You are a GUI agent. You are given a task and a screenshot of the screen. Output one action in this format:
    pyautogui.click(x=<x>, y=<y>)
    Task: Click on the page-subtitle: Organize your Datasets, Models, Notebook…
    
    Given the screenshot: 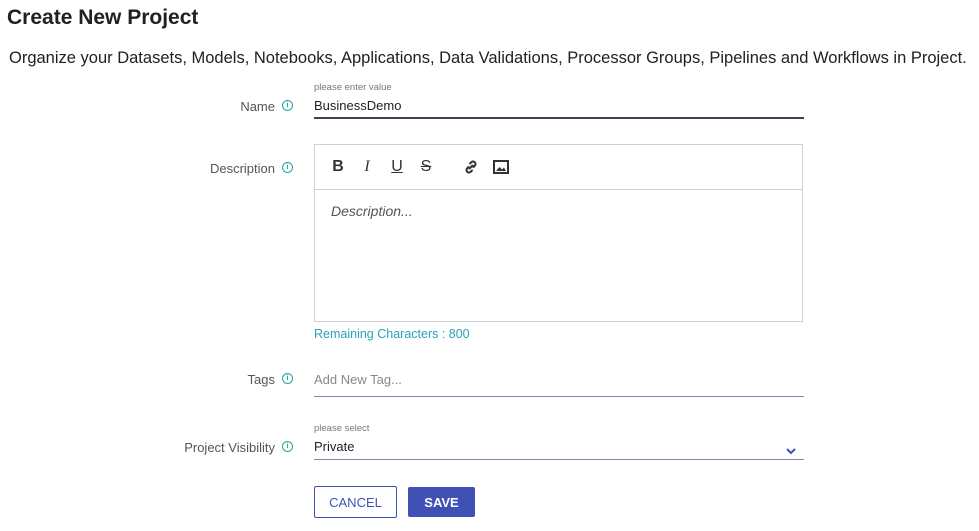 What is the action you would take?
    pyautogui.click(x=488, y=58)
    